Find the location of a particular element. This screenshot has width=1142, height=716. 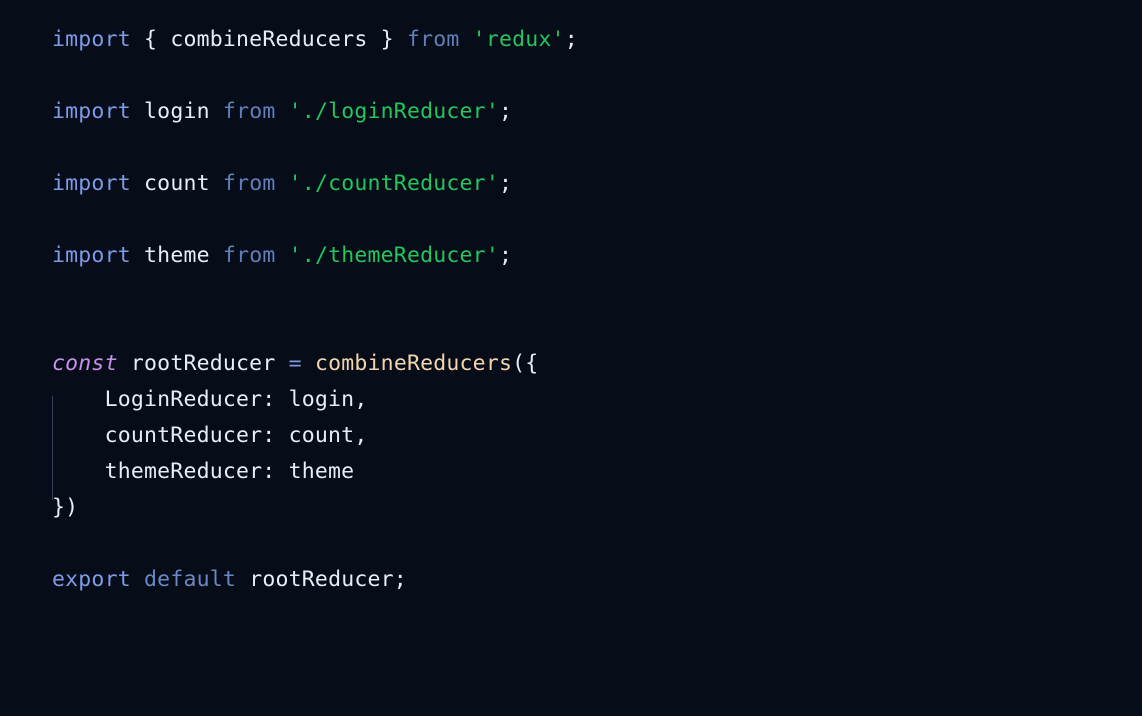

code-token: ({ is located at coordinates (525, 363).